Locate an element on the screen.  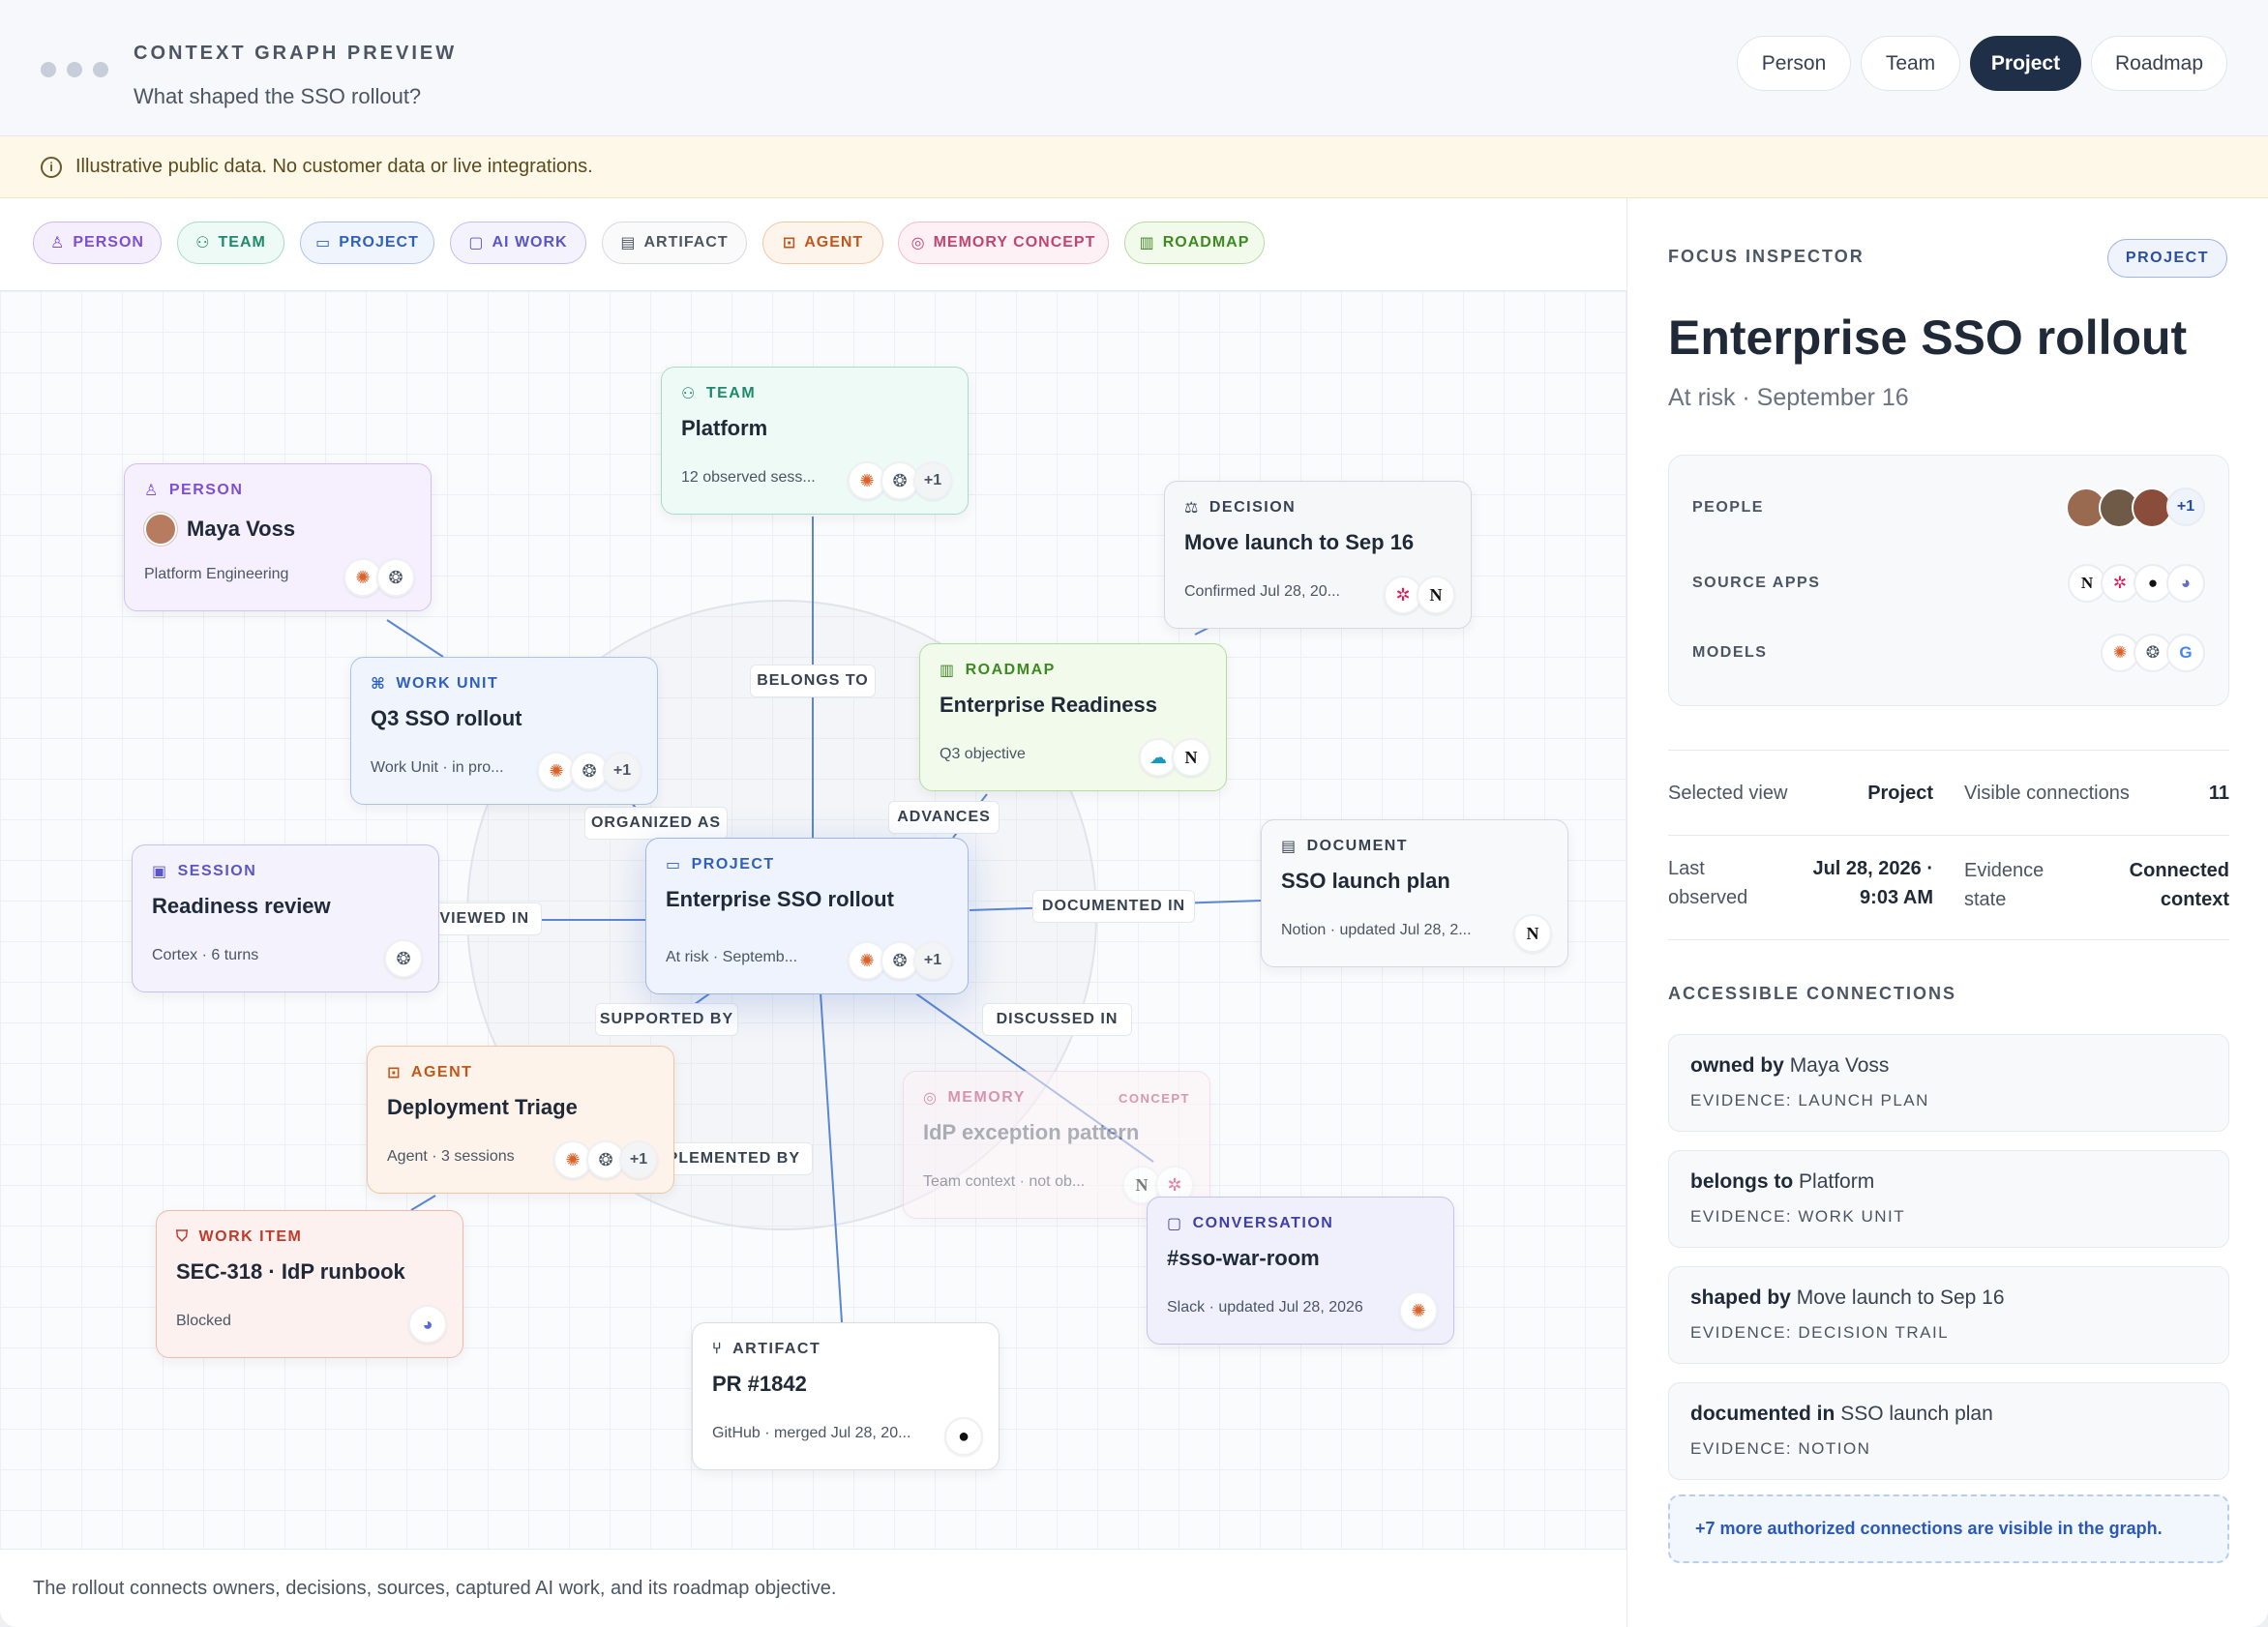
node-title: Maya Voss is located at coordinates (241, 529).